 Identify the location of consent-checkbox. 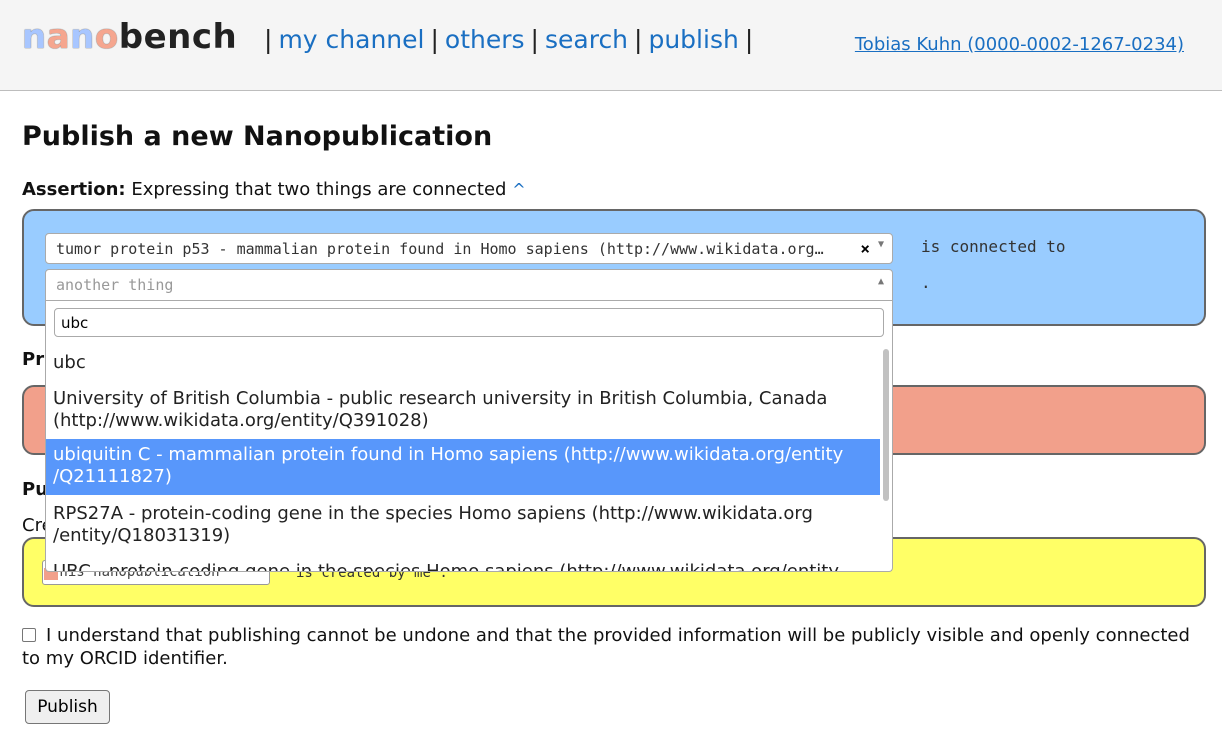
(29, 635).